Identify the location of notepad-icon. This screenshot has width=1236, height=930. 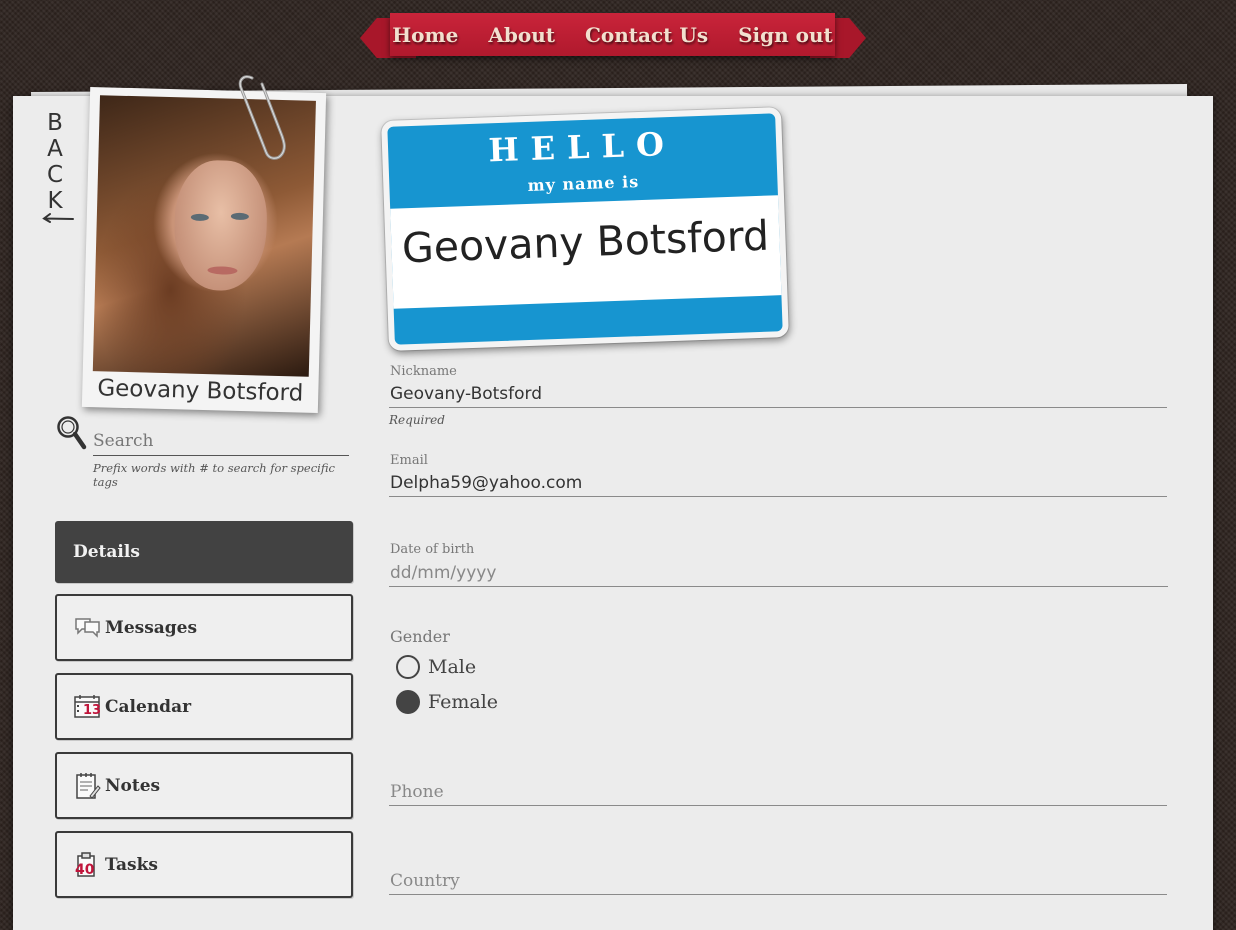
(88, 785).